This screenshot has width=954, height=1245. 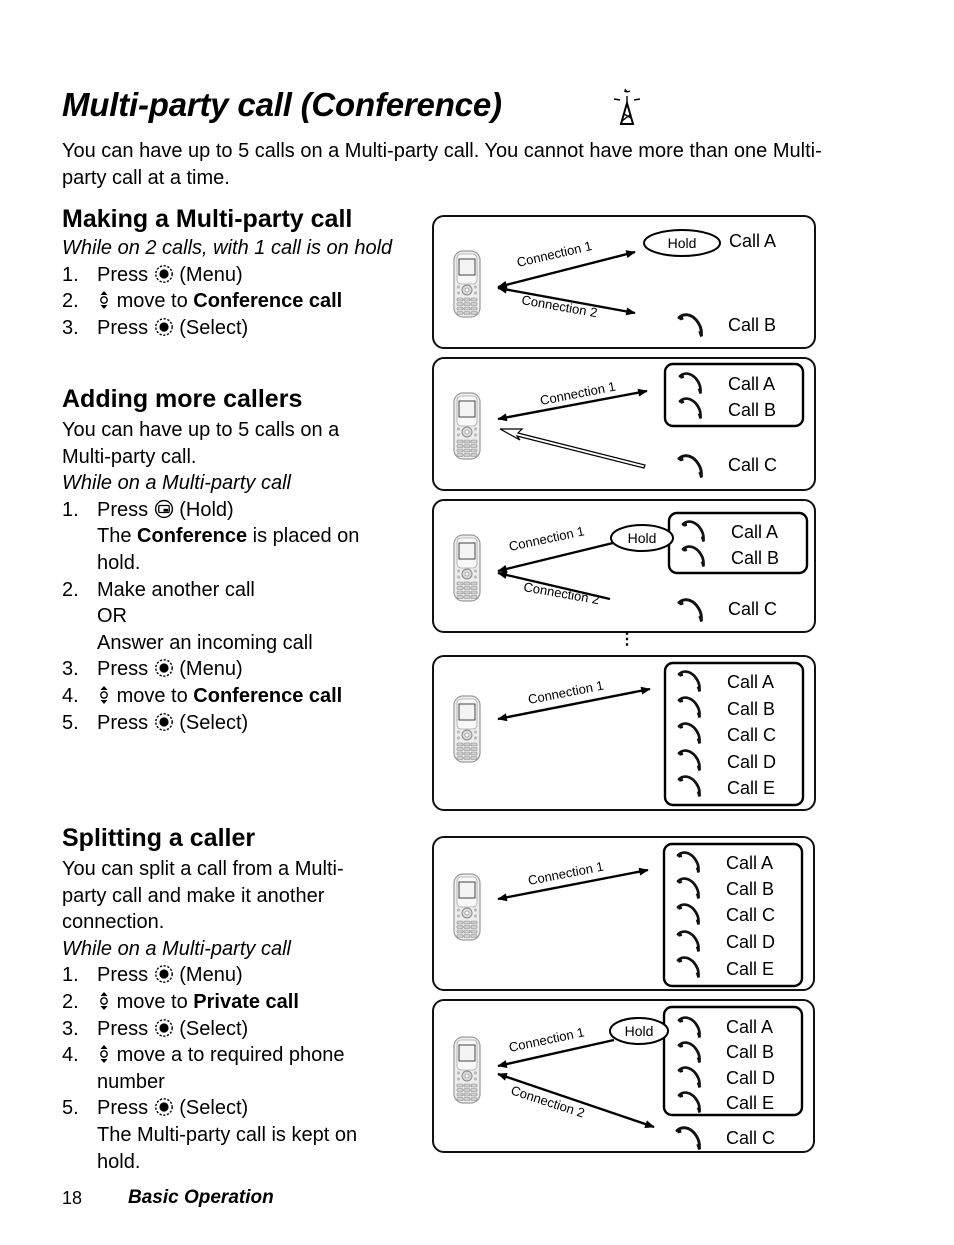 What do you see at coordinates (176, 483) in the screenshot?
I see `condition-text: While on a Multi-party call` at bounding box center [176, 483].